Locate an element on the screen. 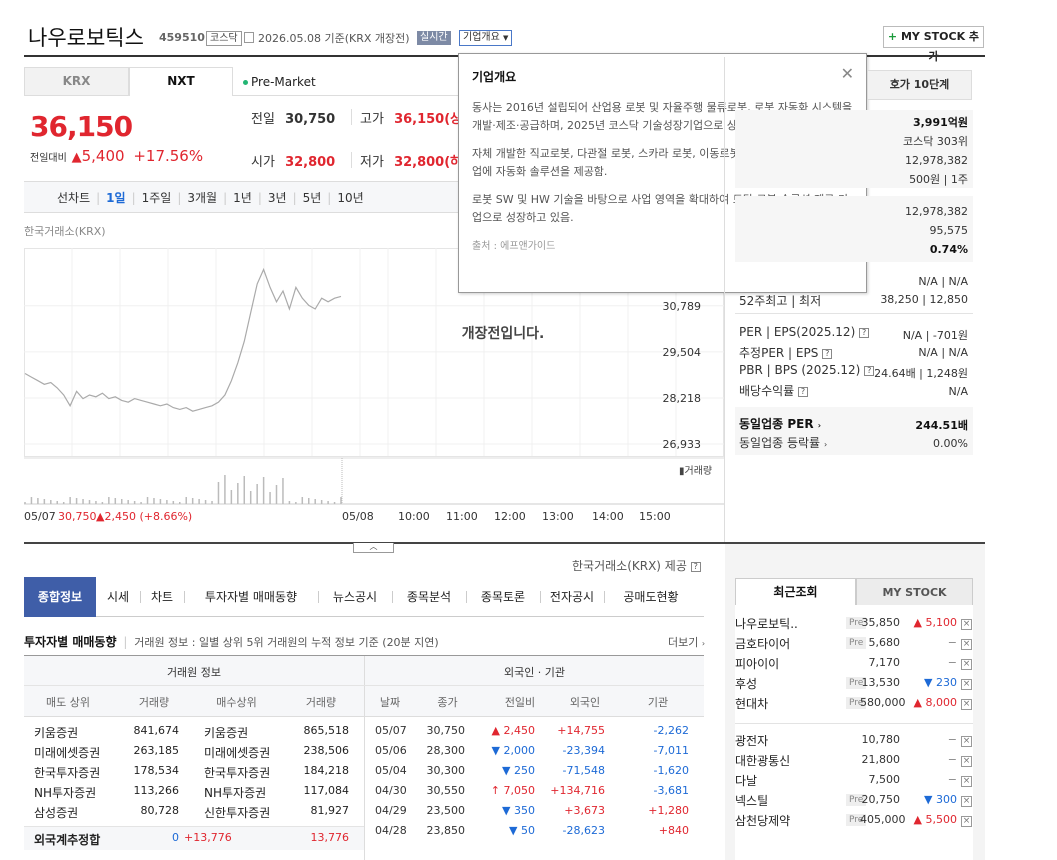 The height and width of the screenshot is (860, 1057). sub-tab: 종목분석 is located at coordinates (429, 597).